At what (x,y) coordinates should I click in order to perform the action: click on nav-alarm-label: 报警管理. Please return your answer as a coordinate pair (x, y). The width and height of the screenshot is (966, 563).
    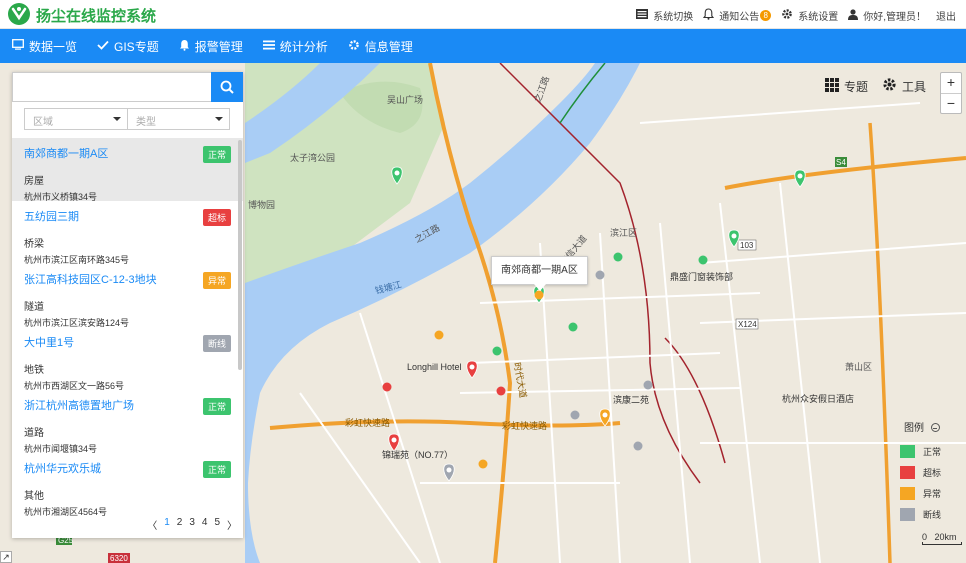
    Looking at the image, I should click on (218, 46).